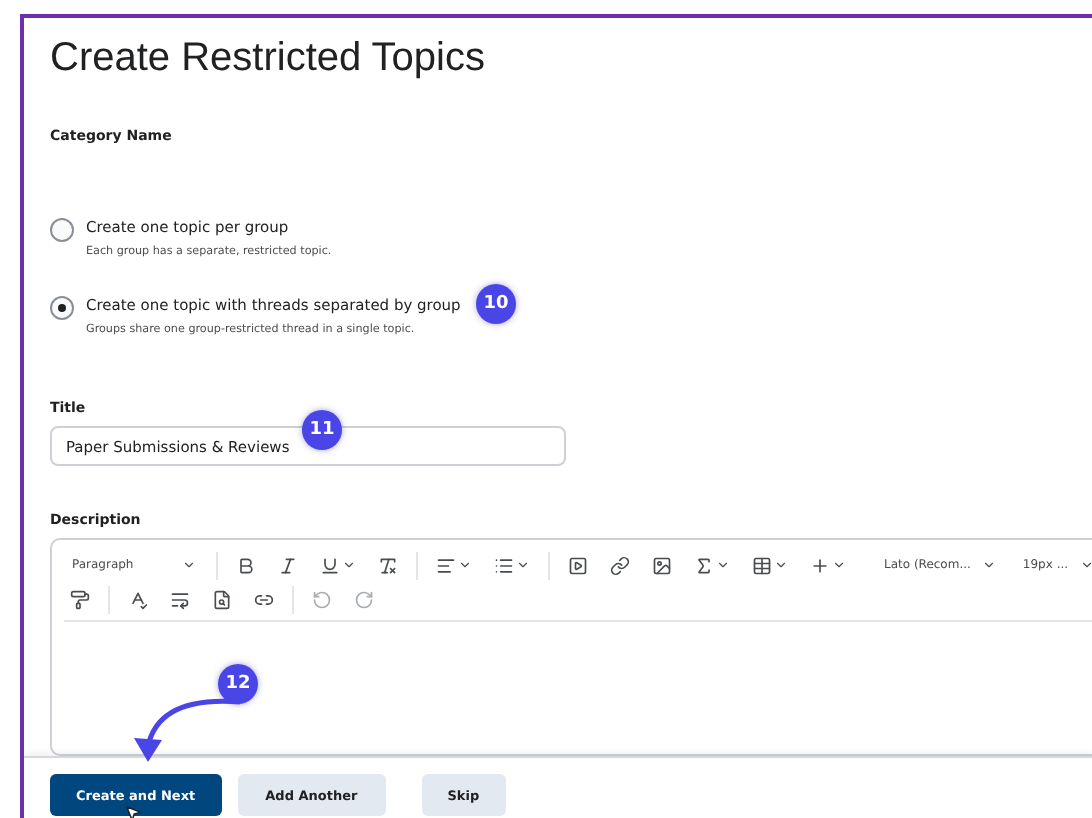 The width and height of the screenshot is (1092, 818). What do you see at coordinates (268, 59) in the screenshot?
I see `page-title: Create Restricted Topics` at bounding box center [268, 59].